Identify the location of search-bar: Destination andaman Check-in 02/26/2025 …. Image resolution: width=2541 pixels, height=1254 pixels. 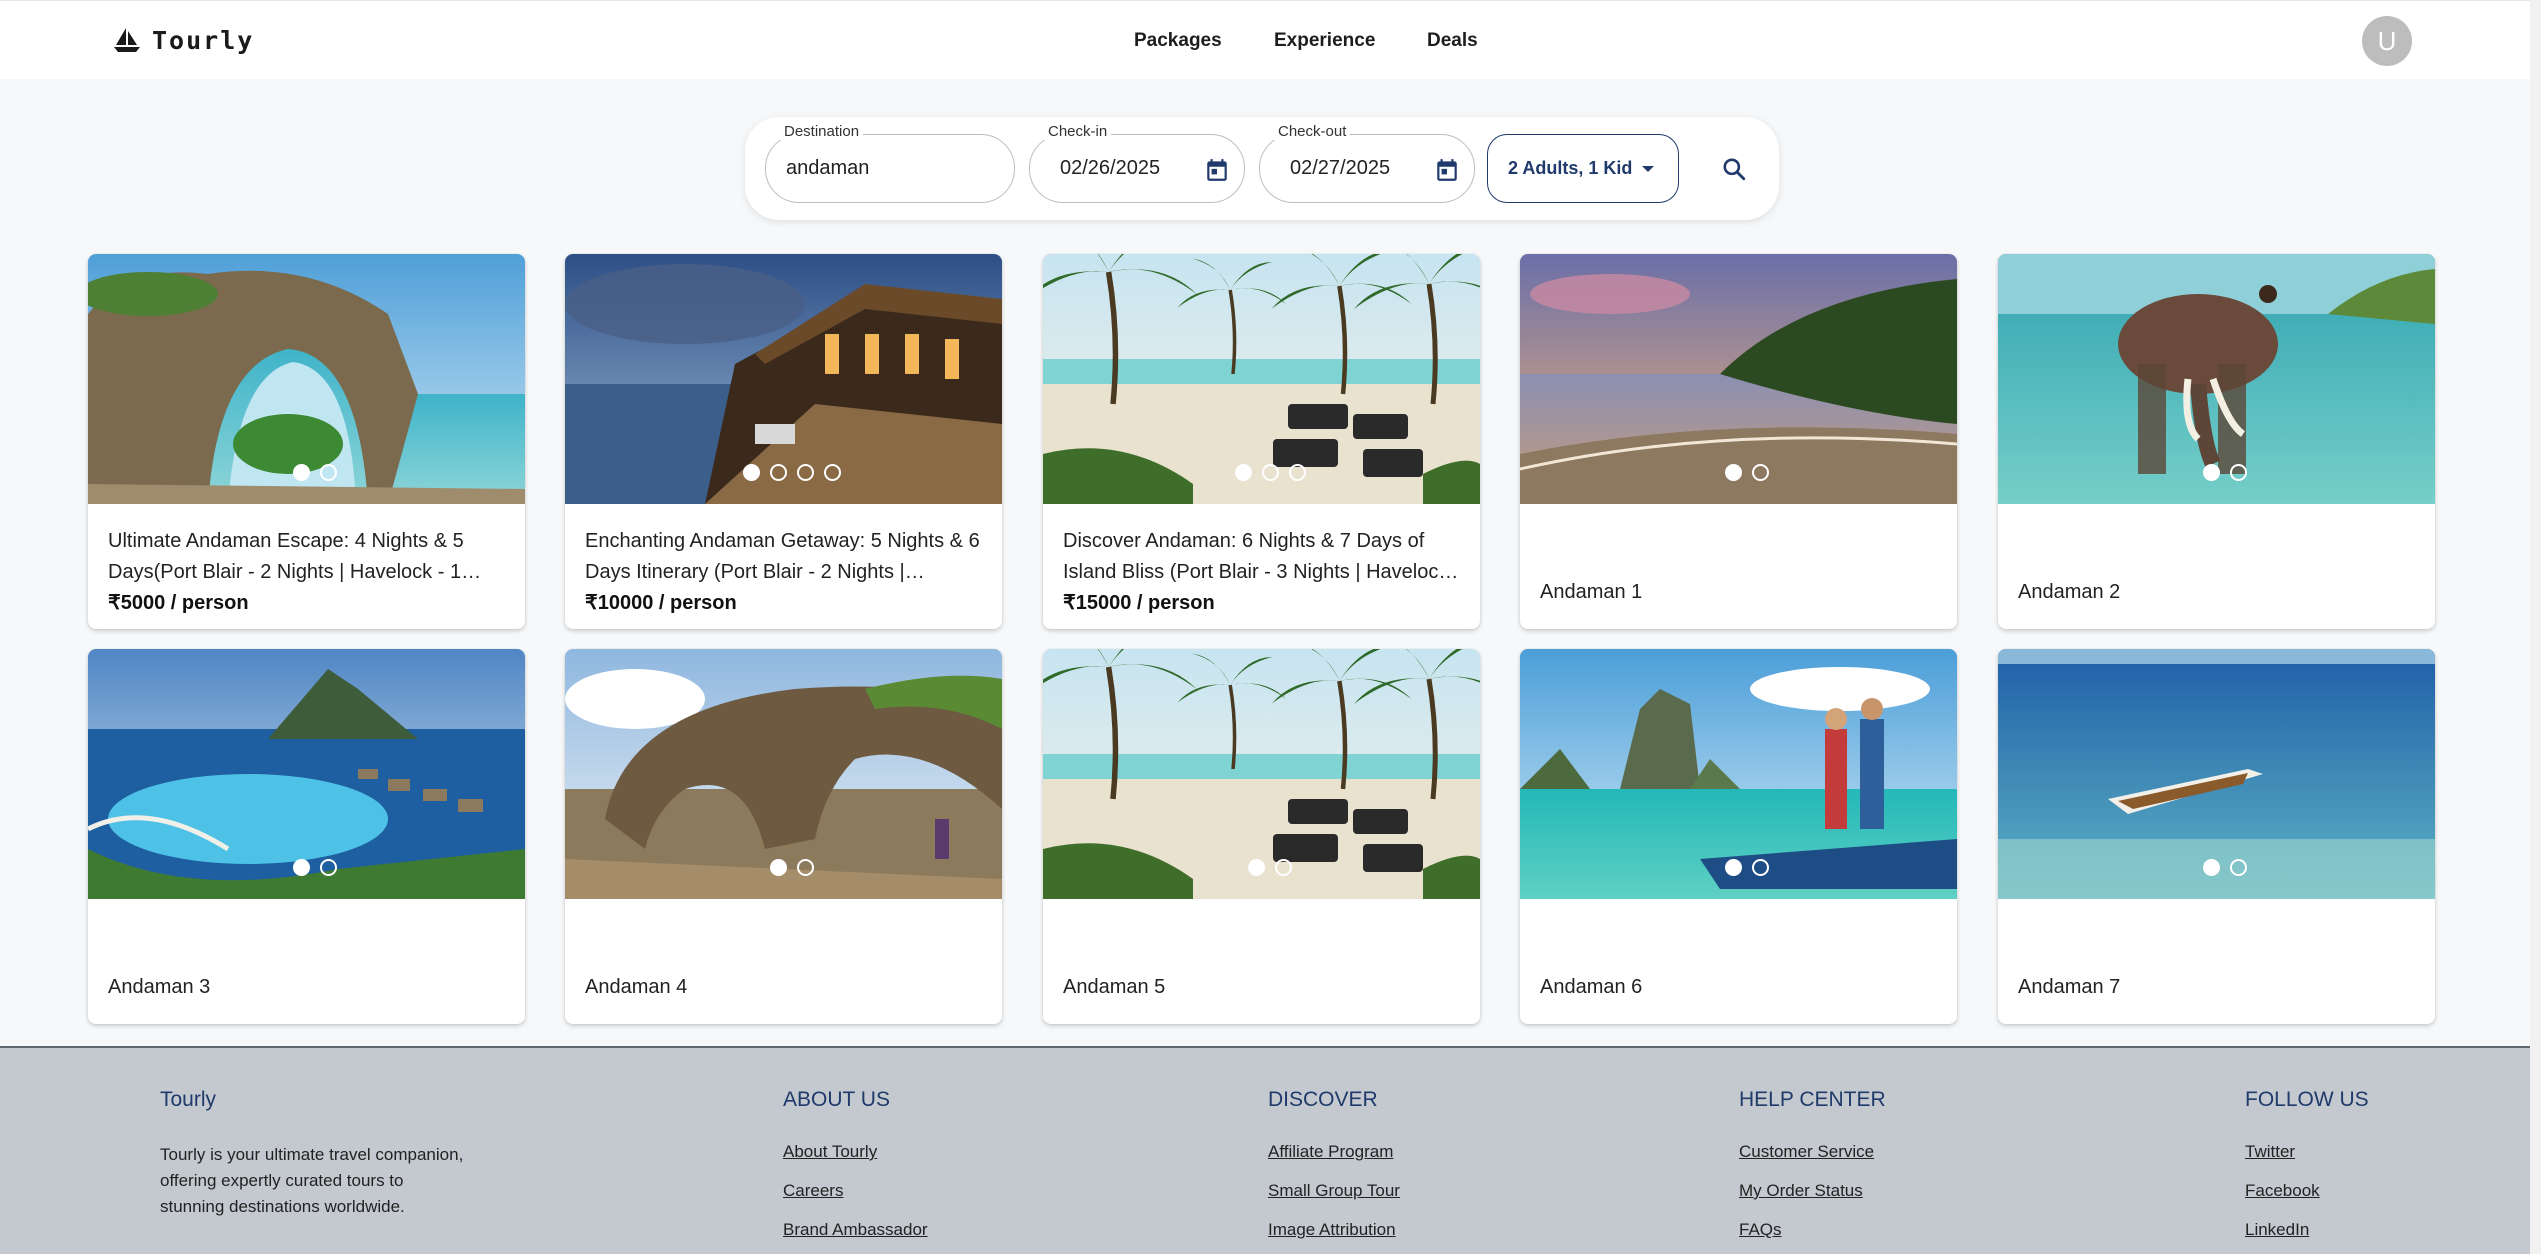
(1262, 168).